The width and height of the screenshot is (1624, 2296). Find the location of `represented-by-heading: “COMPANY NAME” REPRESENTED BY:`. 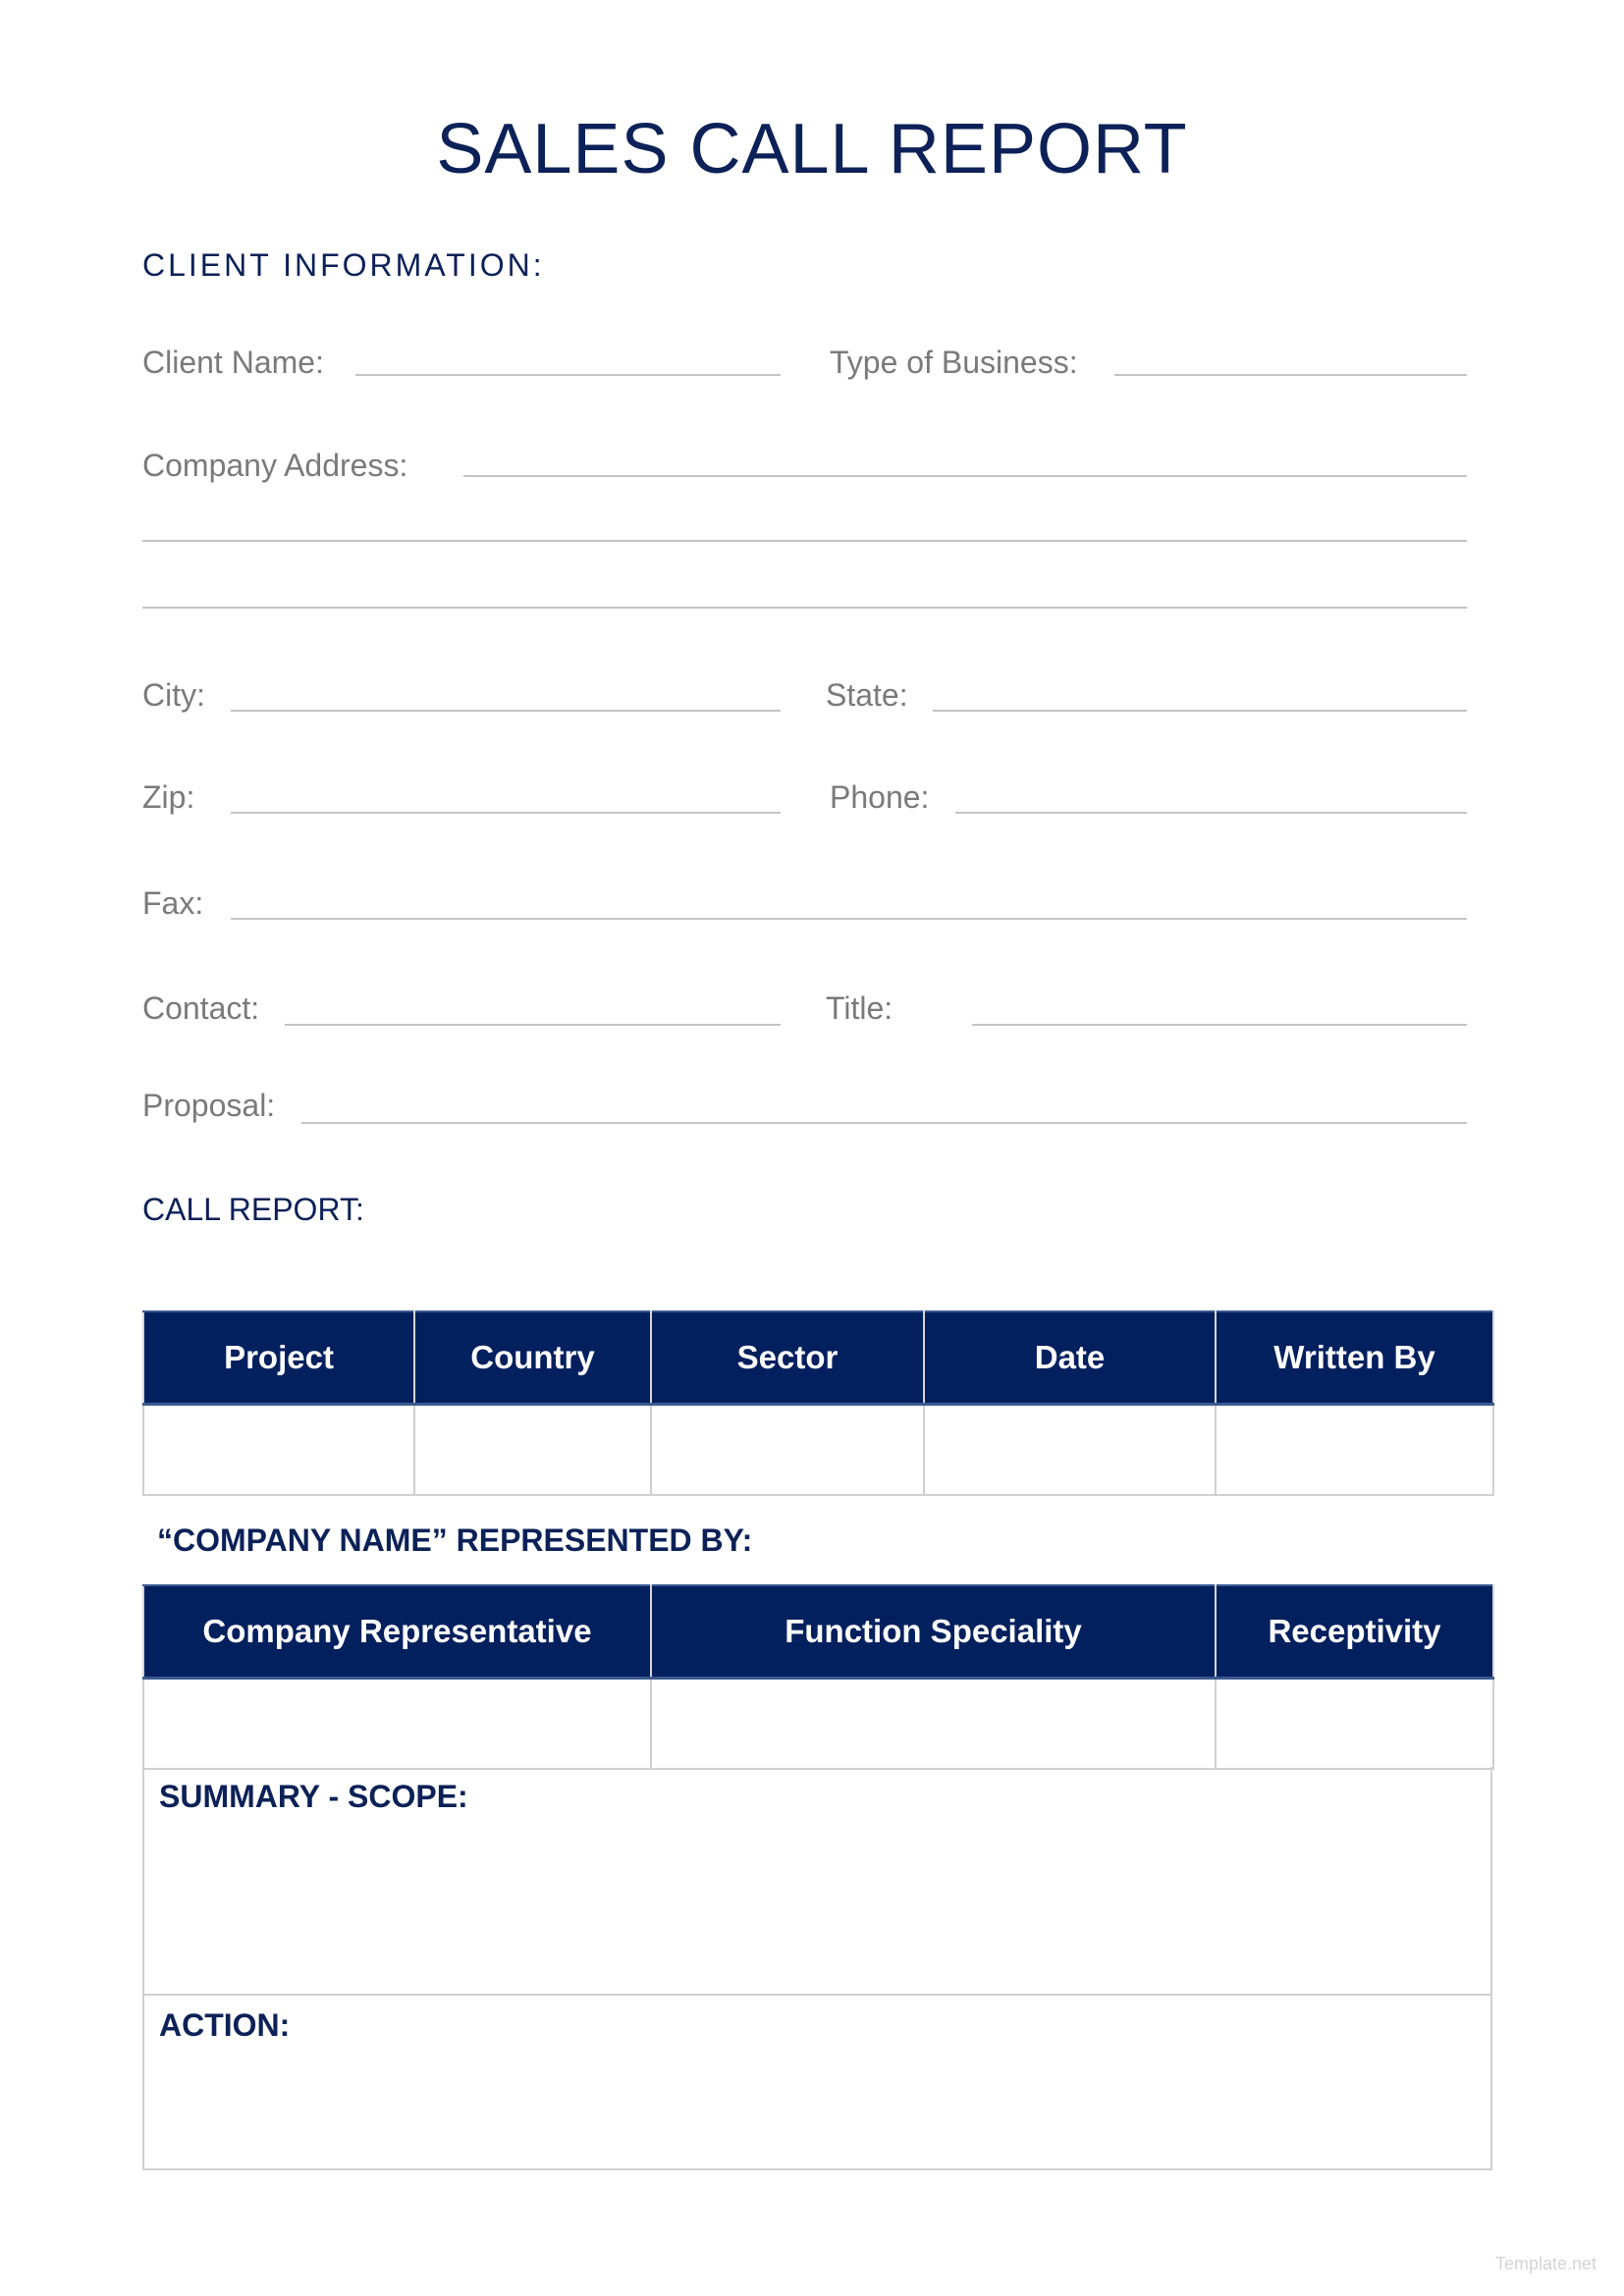

represented-by-heading: “COMPANY NAME” REPRESENTED BY: is located at coordinates (455, 1540).